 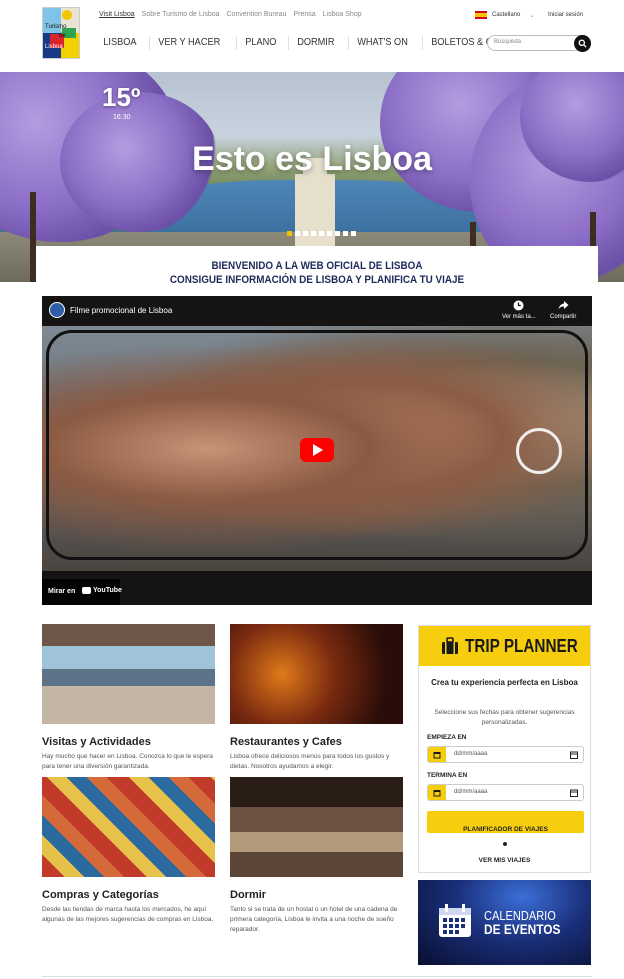 I want to click on video-title: Filme promocional de Lisboa, so click(x=121, y=310).